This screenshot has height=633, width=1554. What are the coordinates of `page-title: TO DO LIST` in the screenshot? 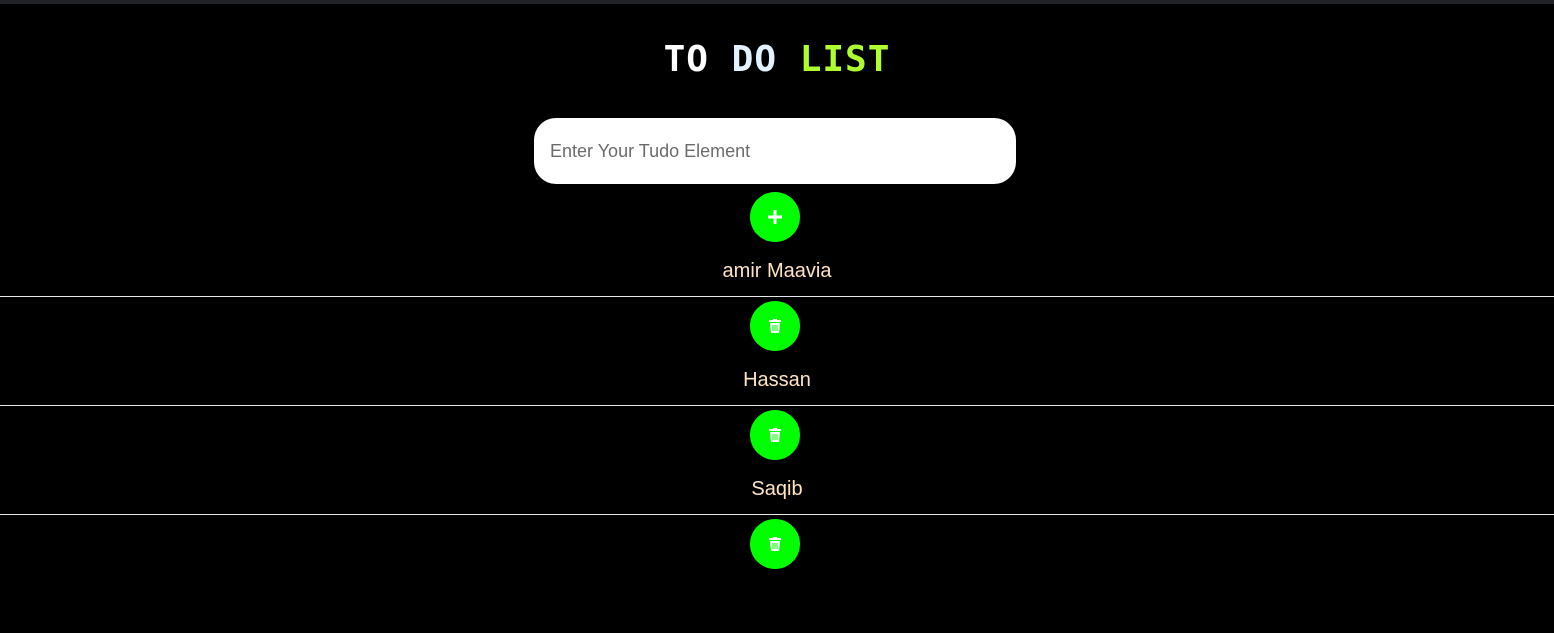 It's located at (777, 60).